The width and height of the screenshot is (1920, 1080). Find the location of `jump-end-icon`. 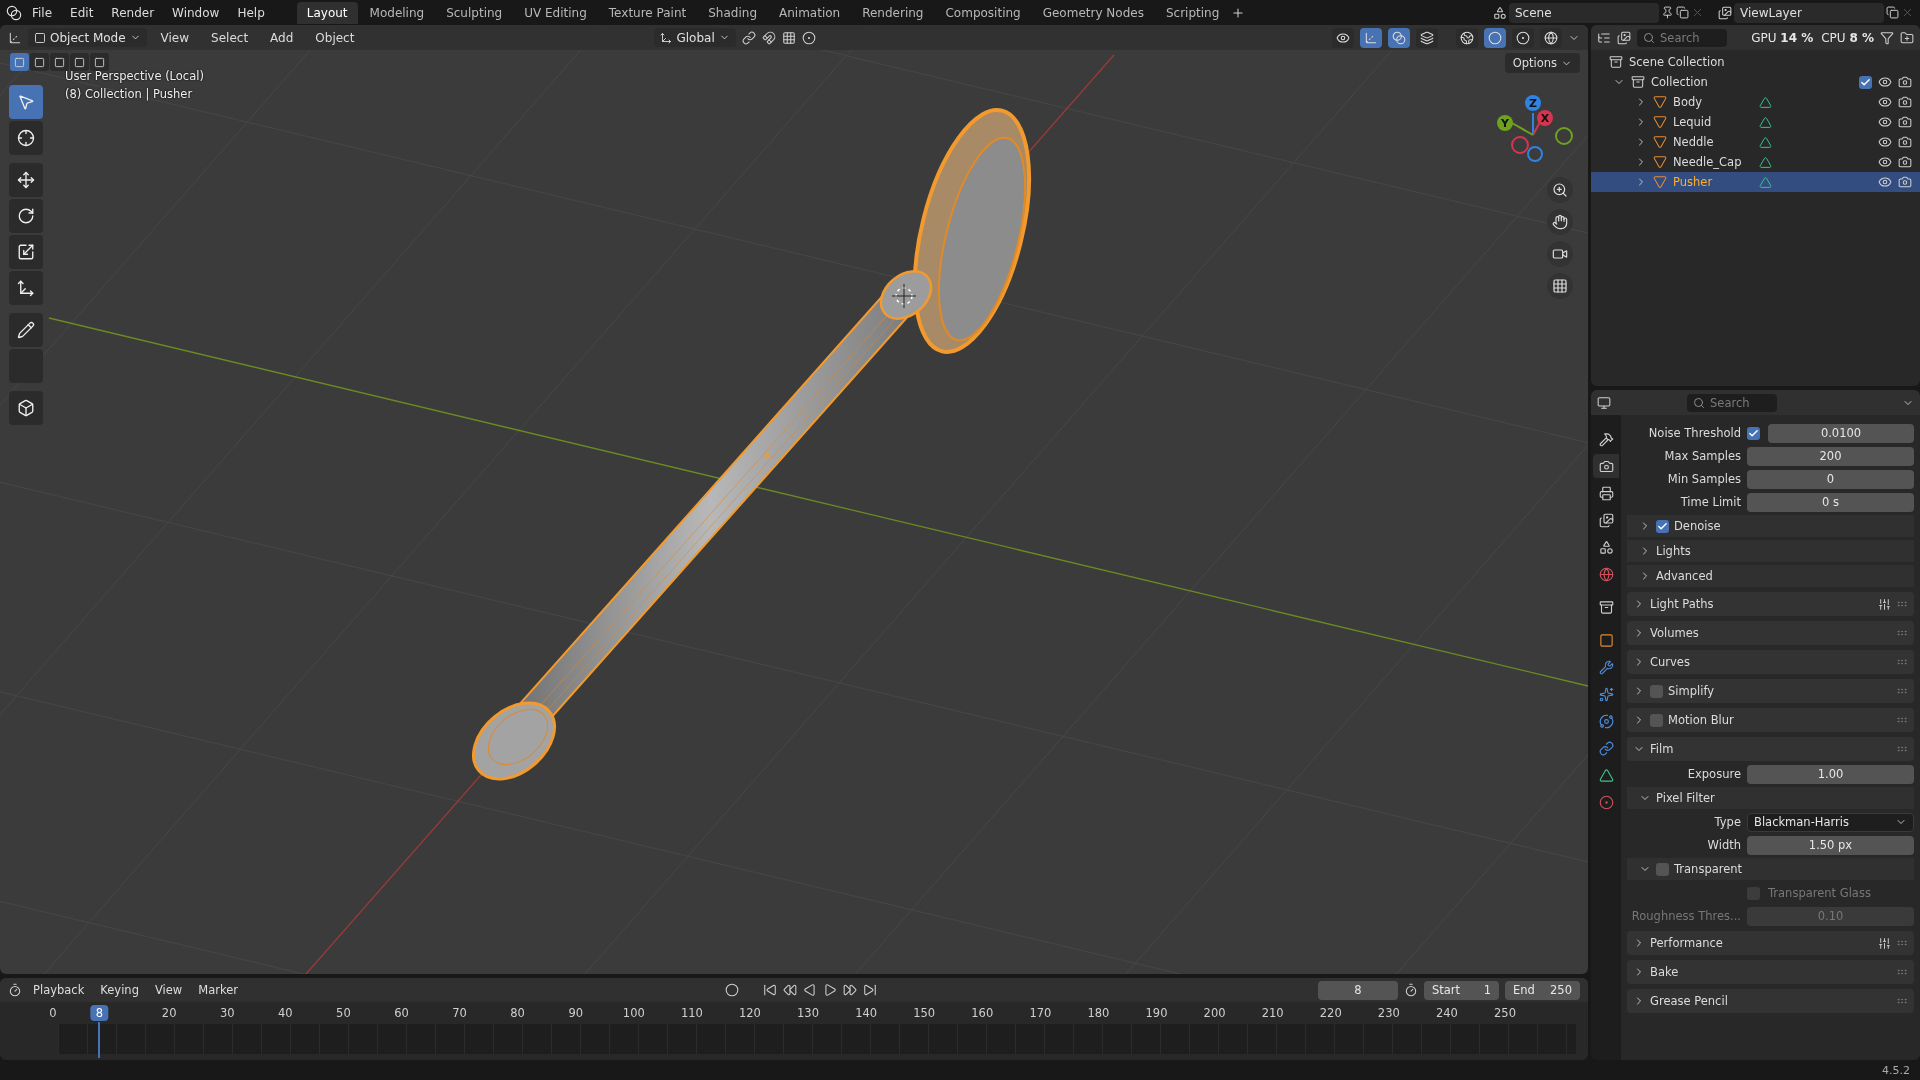

jump-end-icon is located at coordinates (870, 990).